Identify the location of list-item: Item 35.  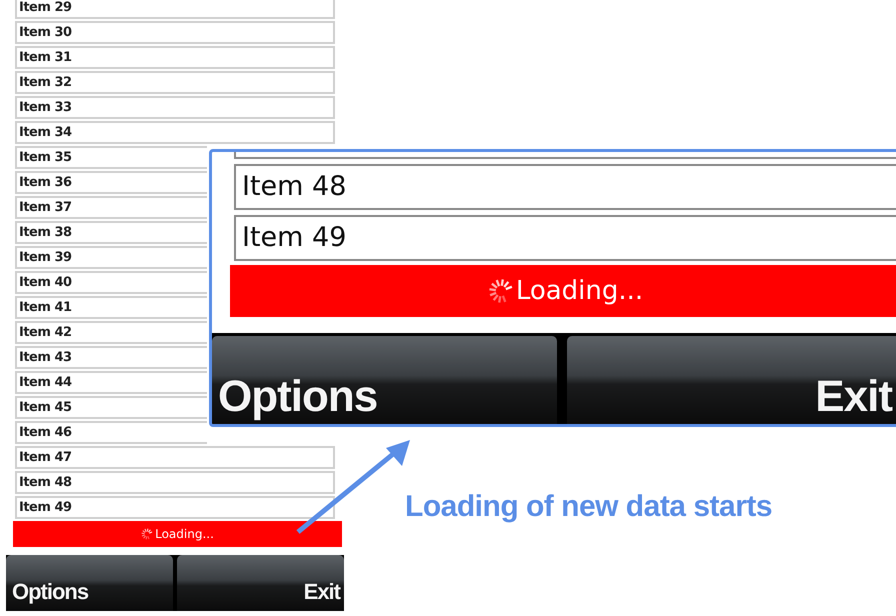
(111, 157).